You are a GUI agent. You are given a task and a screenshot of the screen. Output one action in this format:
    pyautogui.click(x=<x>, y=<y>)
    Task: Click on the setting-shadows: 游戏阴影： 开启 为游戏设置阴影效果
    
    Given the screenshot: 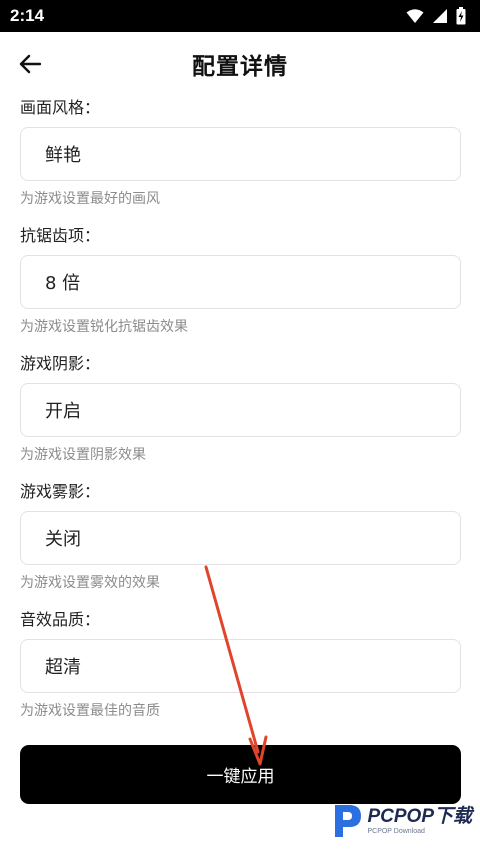 What is the action you would take?
    pyautogui.click(x=240, y=407)
    